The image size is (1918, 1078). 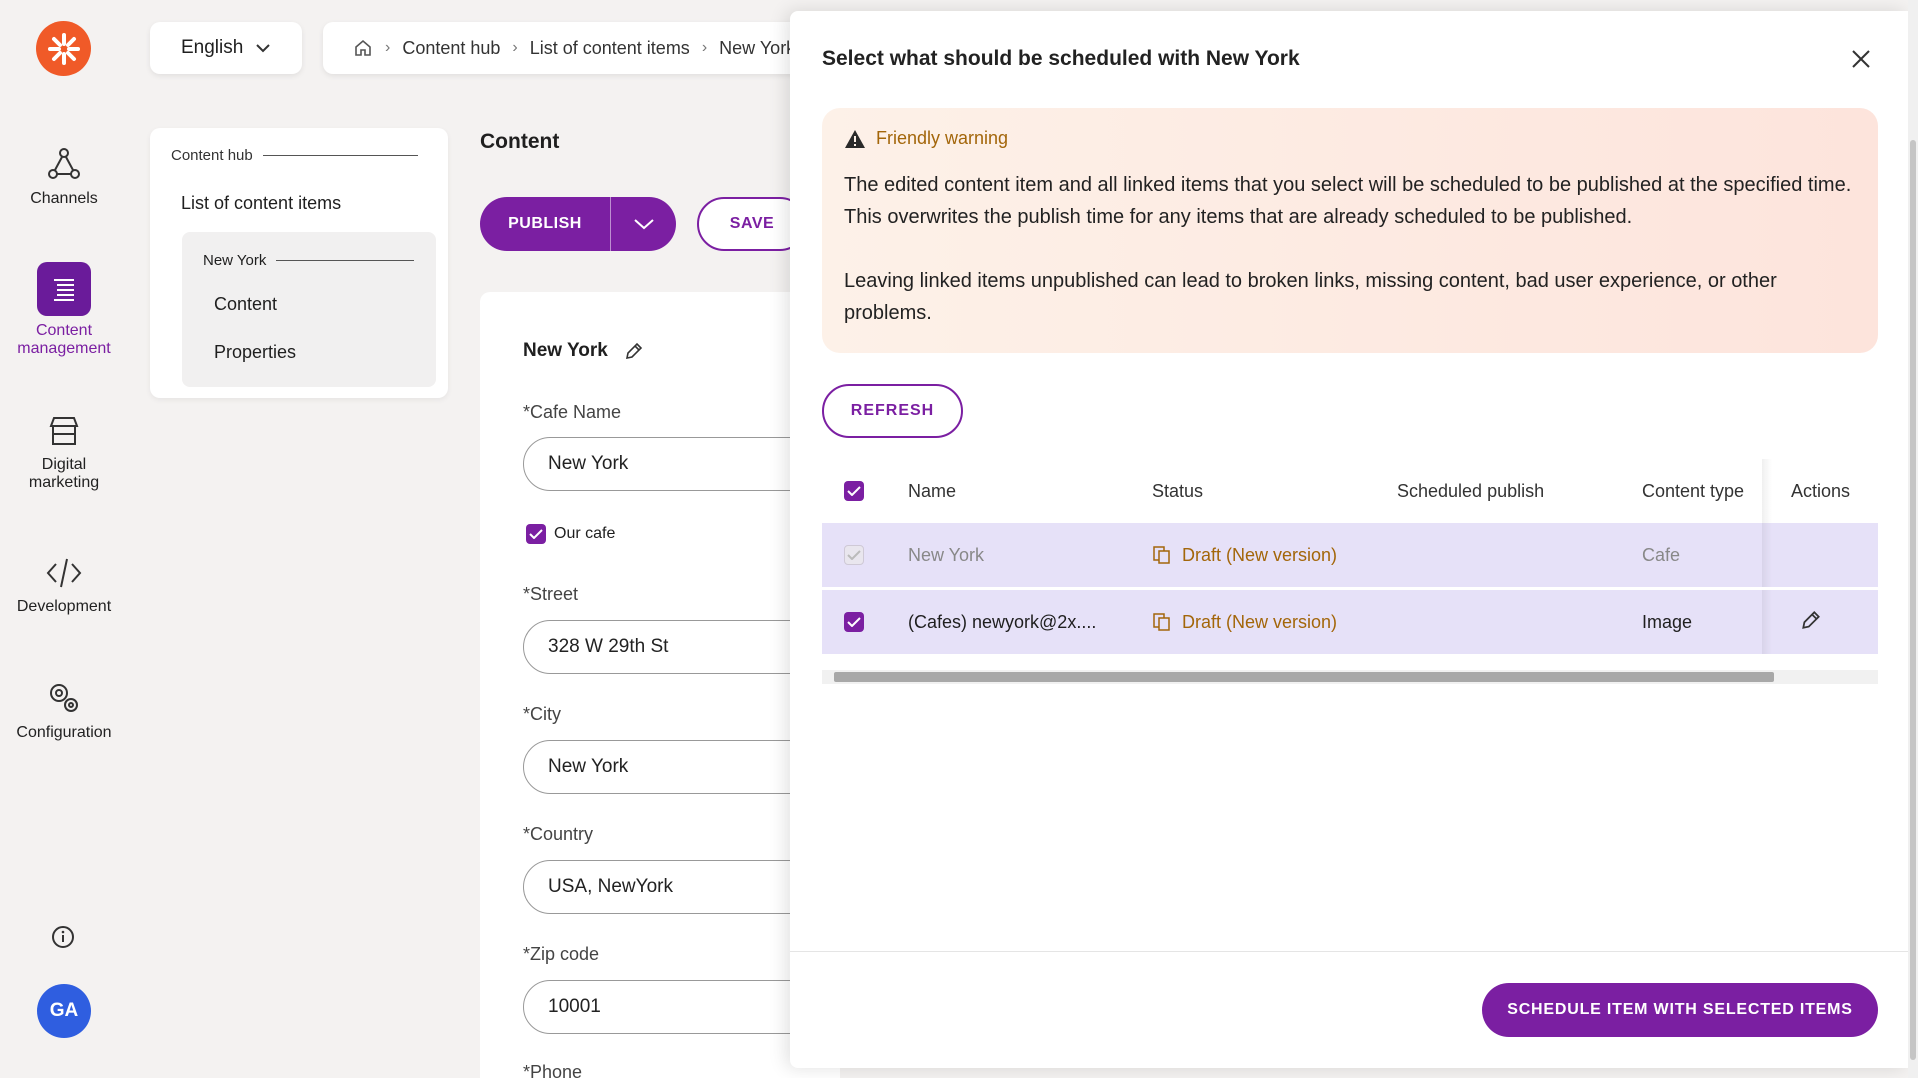 I want to click on publish-button: PUBLISH, so click(x=578, y=224).